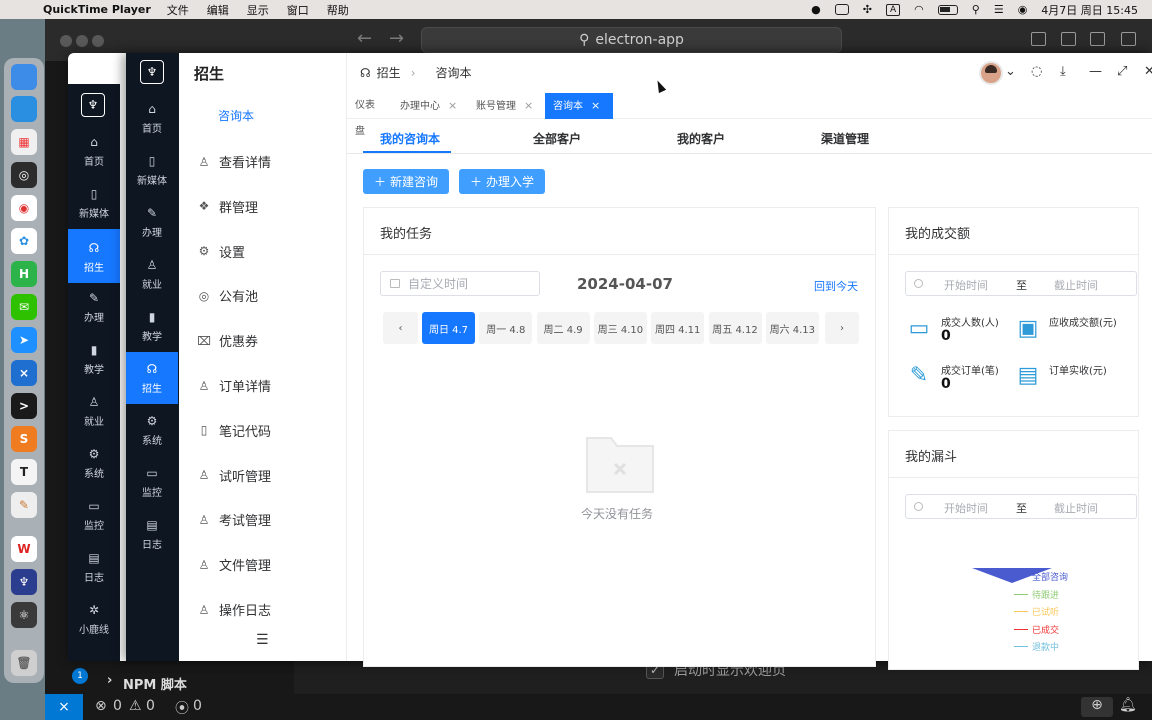  I want to click on wps-tray-icon, so click(841, 9).